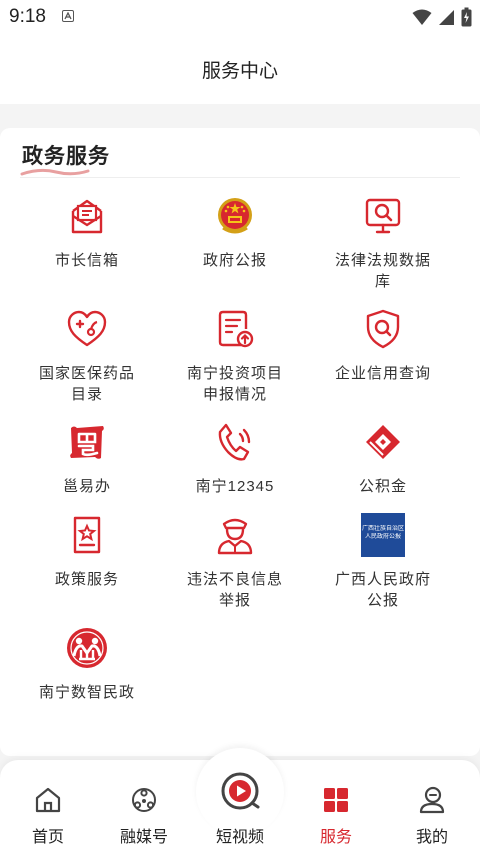  What do you see at coordinates (87, 535) in the screenshot?
I see `policy-document-icon` at bounding box center [87, 535].